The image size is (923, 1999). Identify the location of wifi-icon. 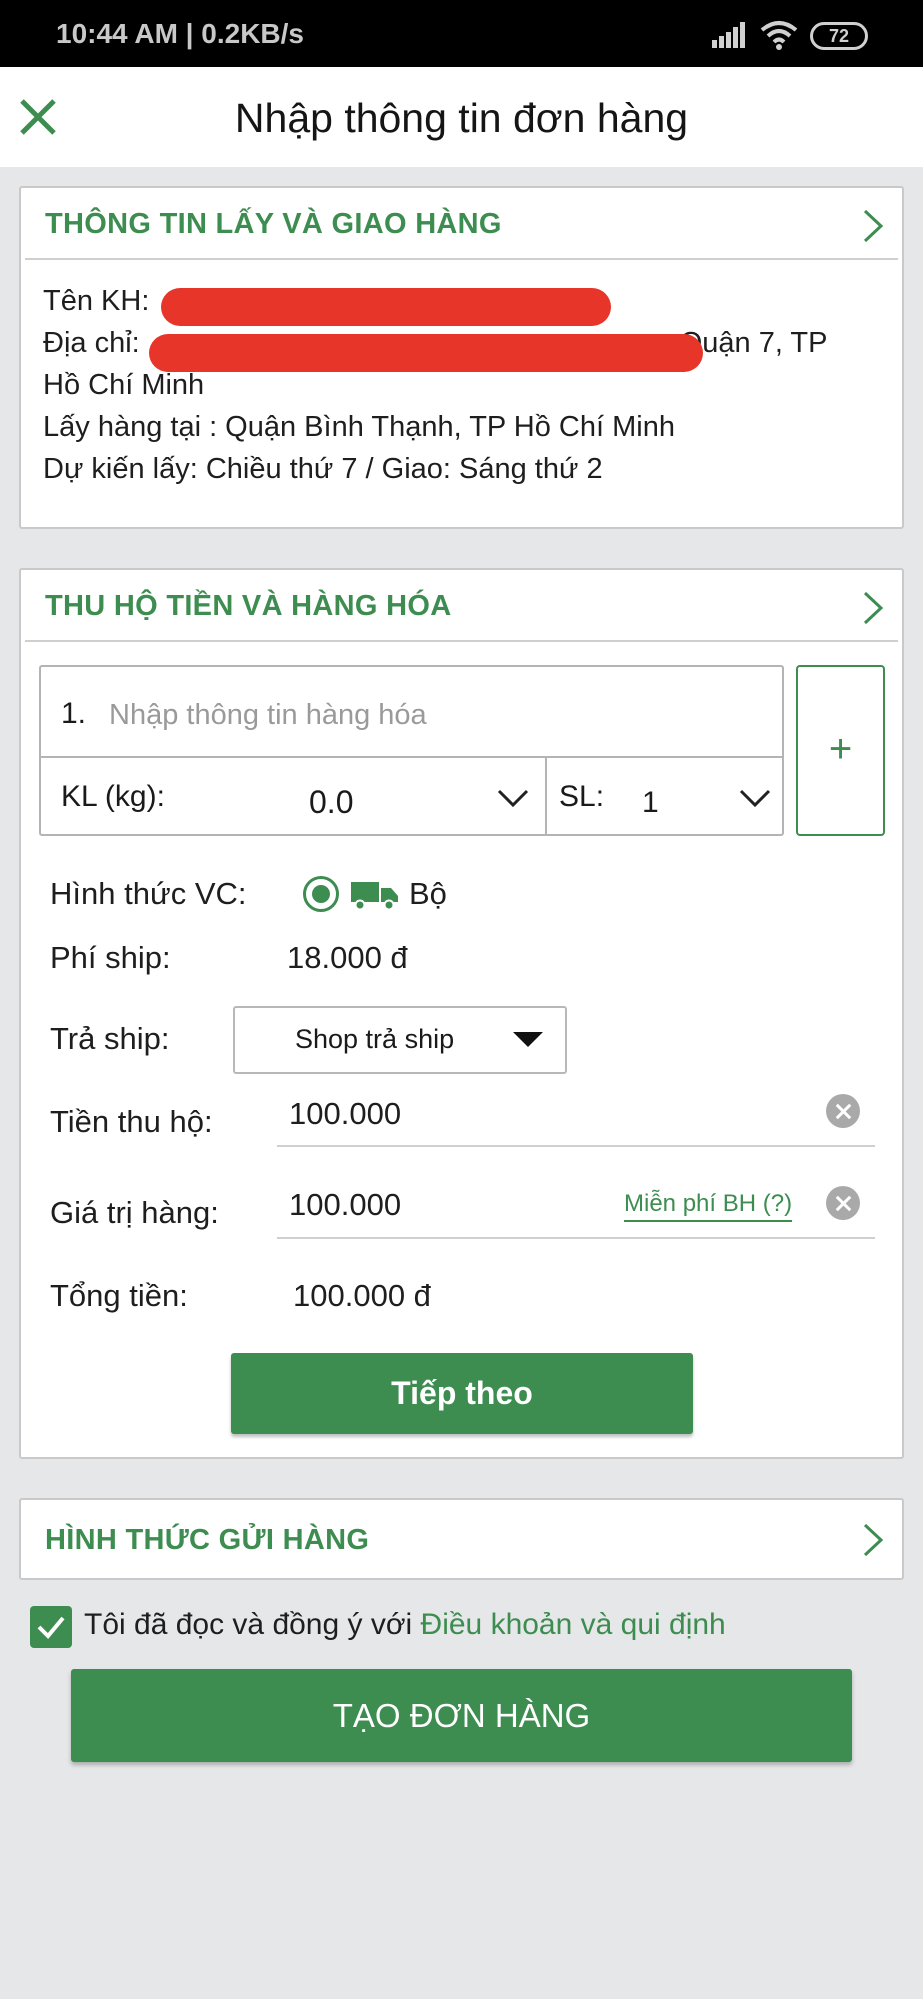
(779, 35).